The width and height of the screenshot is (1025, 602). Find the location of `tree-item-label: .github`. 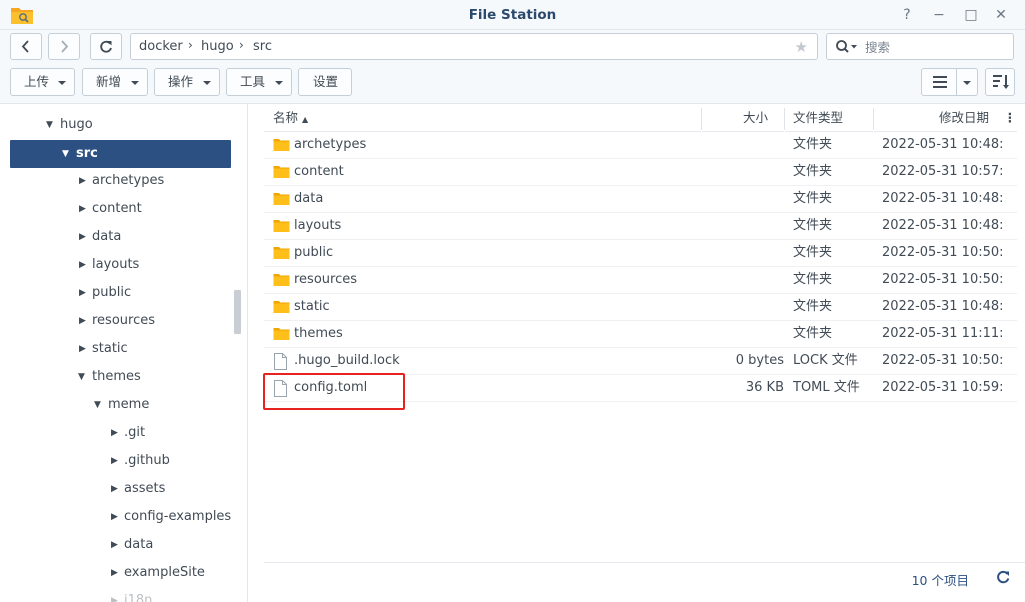

tree-item-label: .github is located at coordinates (147, 460).